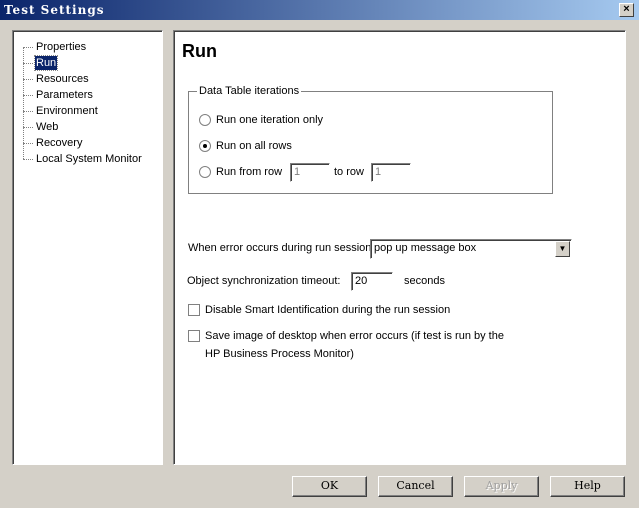 This screenshot has width=639, height=508. Describe the element at coordinates (62, 79) in the screenshot. I see `tree-item-resources: Resources` at that location.